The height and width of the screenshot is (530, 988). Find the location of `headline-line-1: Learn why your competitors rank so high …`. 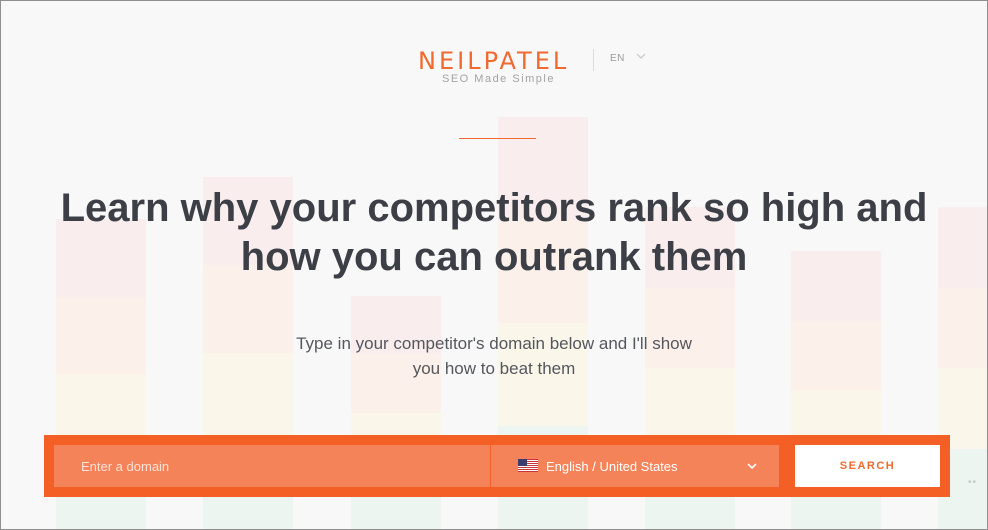

headline-line-1: Learn why your competitors rank so high … is located at coordinates (494, 208).